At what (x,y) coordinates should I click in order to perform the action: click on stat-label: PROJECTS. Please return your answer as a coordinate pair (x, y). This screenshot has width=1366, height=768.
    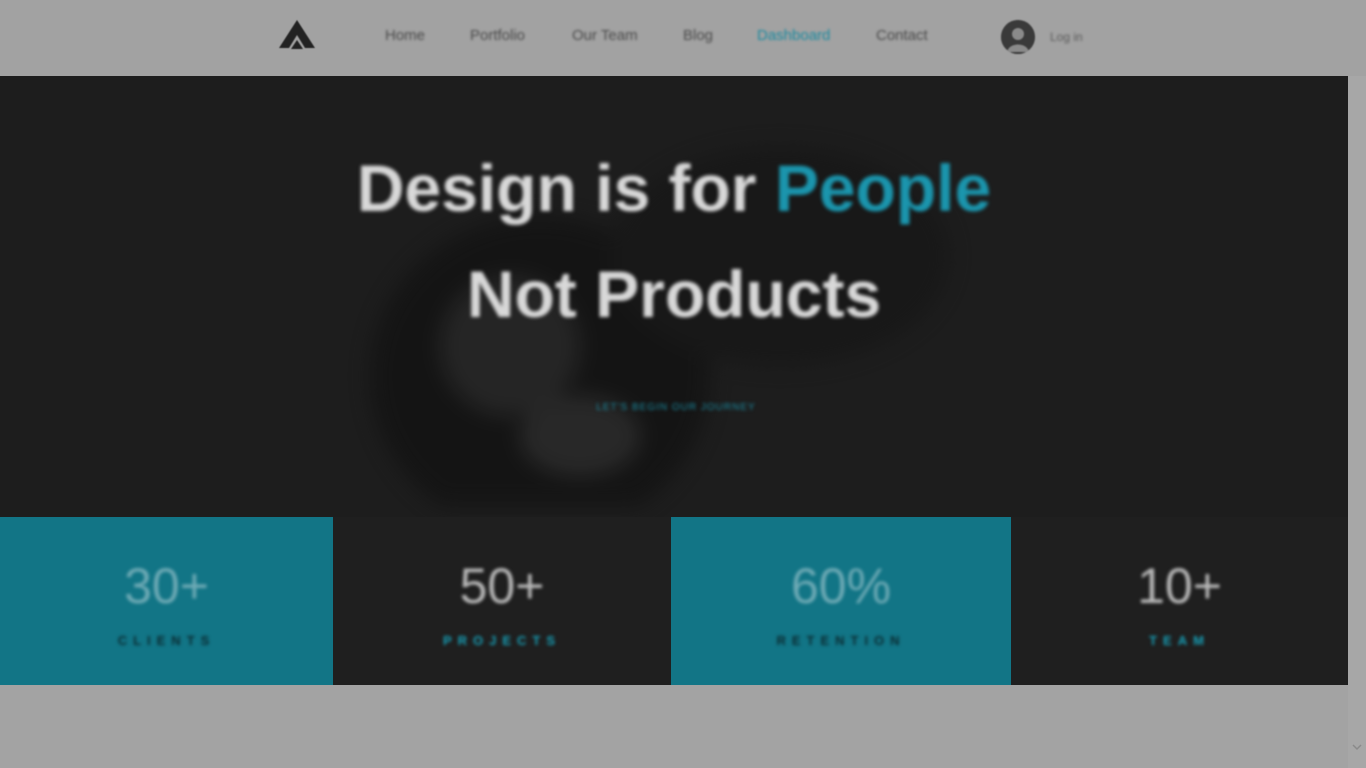
    Looking at the image, I should click on (502, 640).